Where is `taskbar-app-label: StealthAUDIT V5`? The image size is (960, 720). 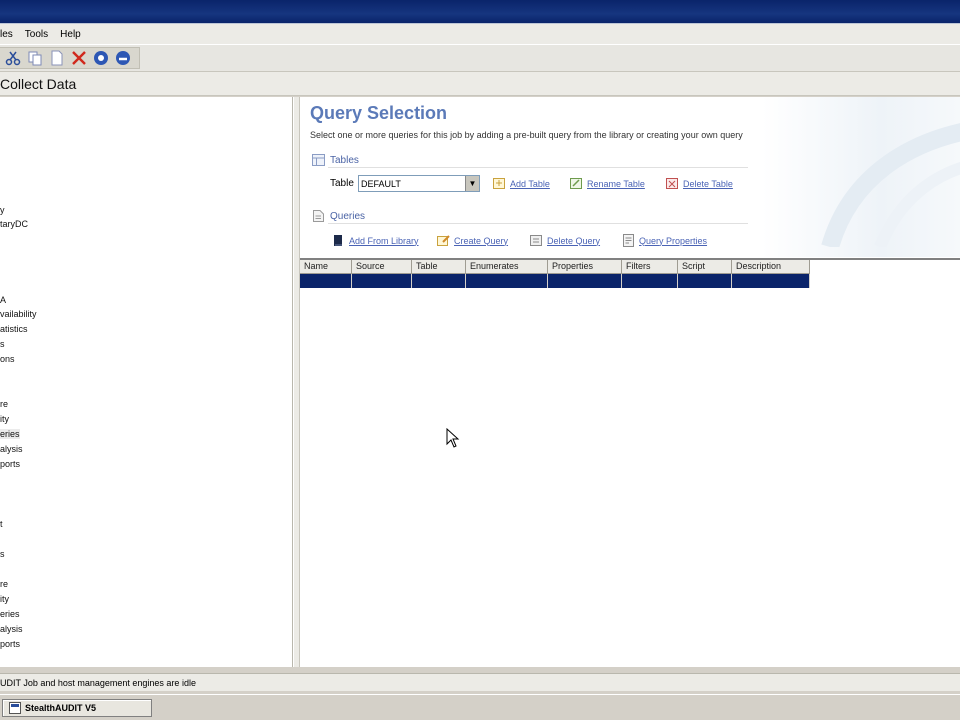
taskbar-app-label: StealthAUDIT V5 is located at coordinates (61, 708).